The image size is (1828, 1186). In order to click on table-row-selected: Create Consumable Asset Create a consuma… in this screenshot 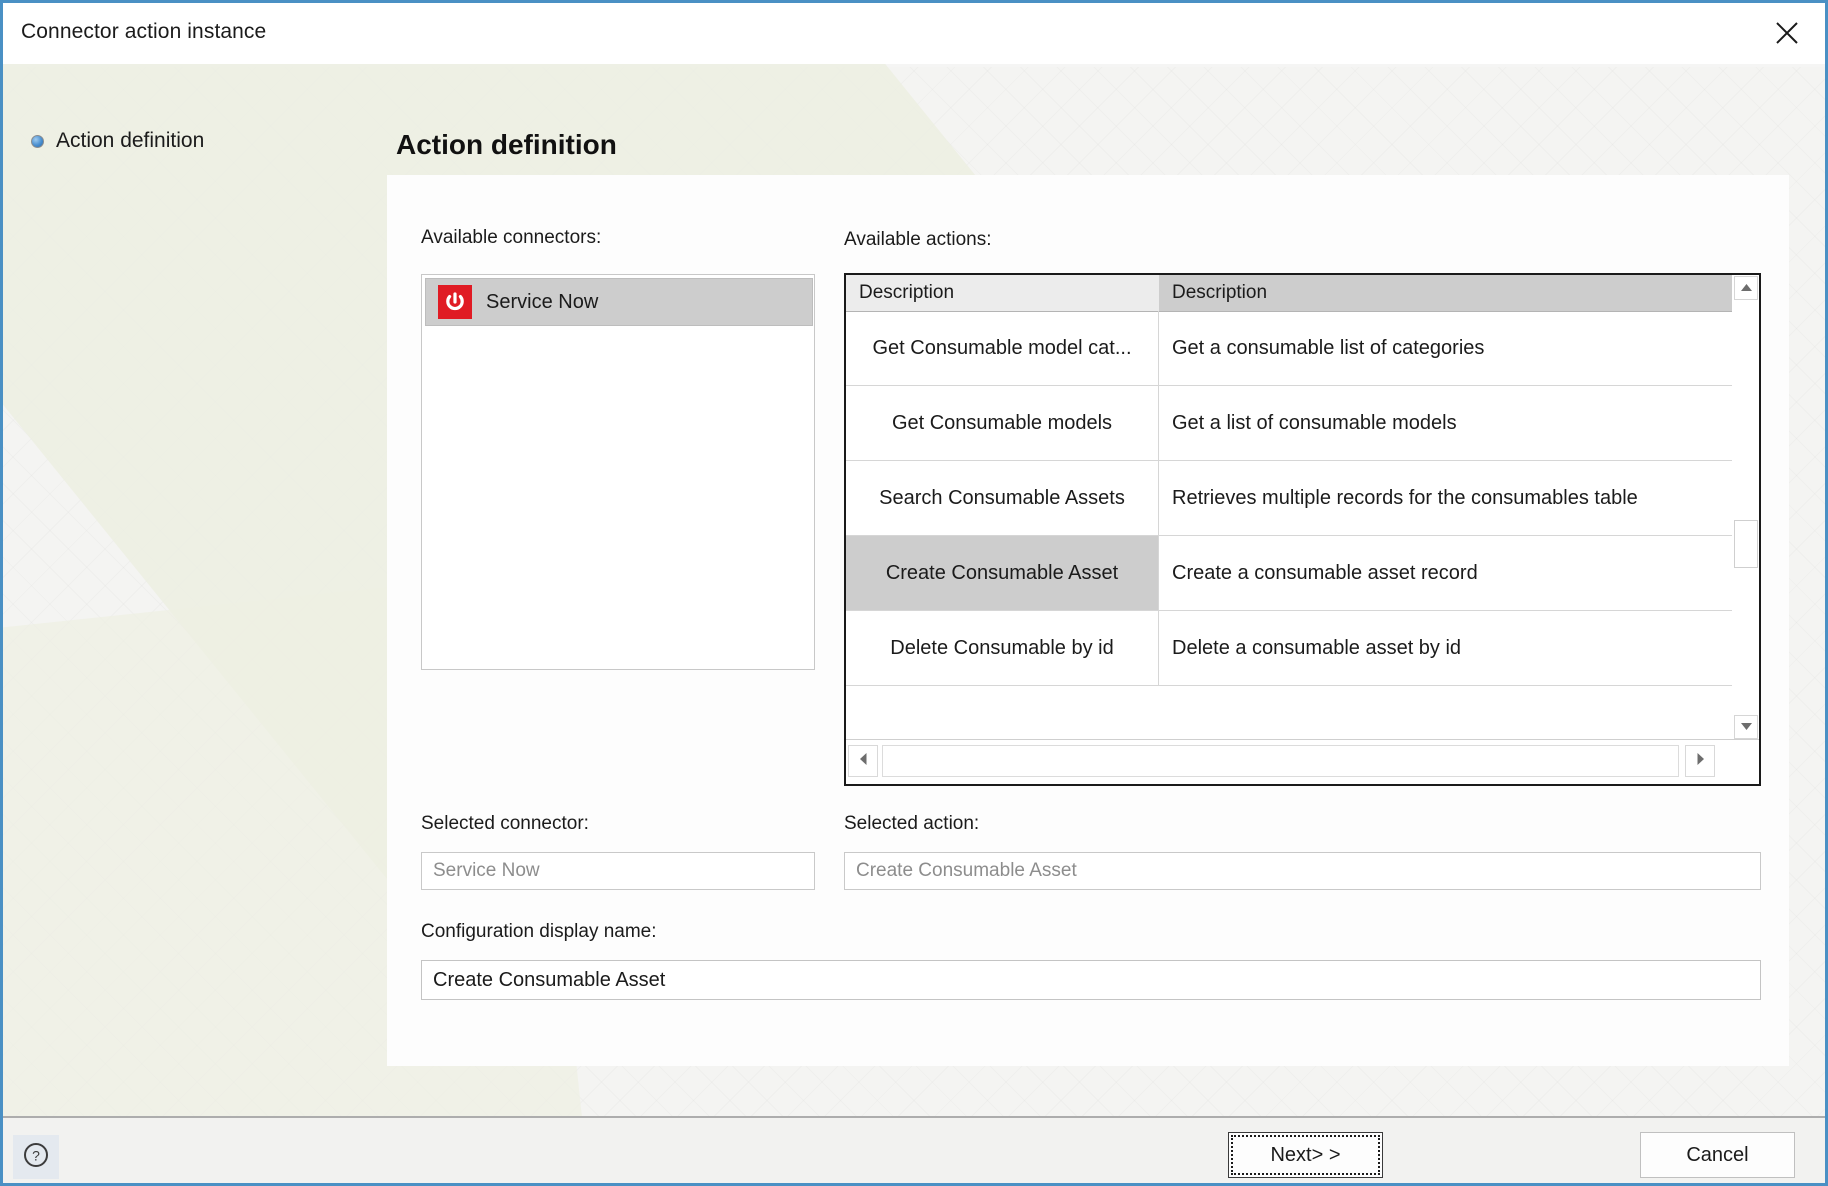, I will do `click(1289, 573)`.